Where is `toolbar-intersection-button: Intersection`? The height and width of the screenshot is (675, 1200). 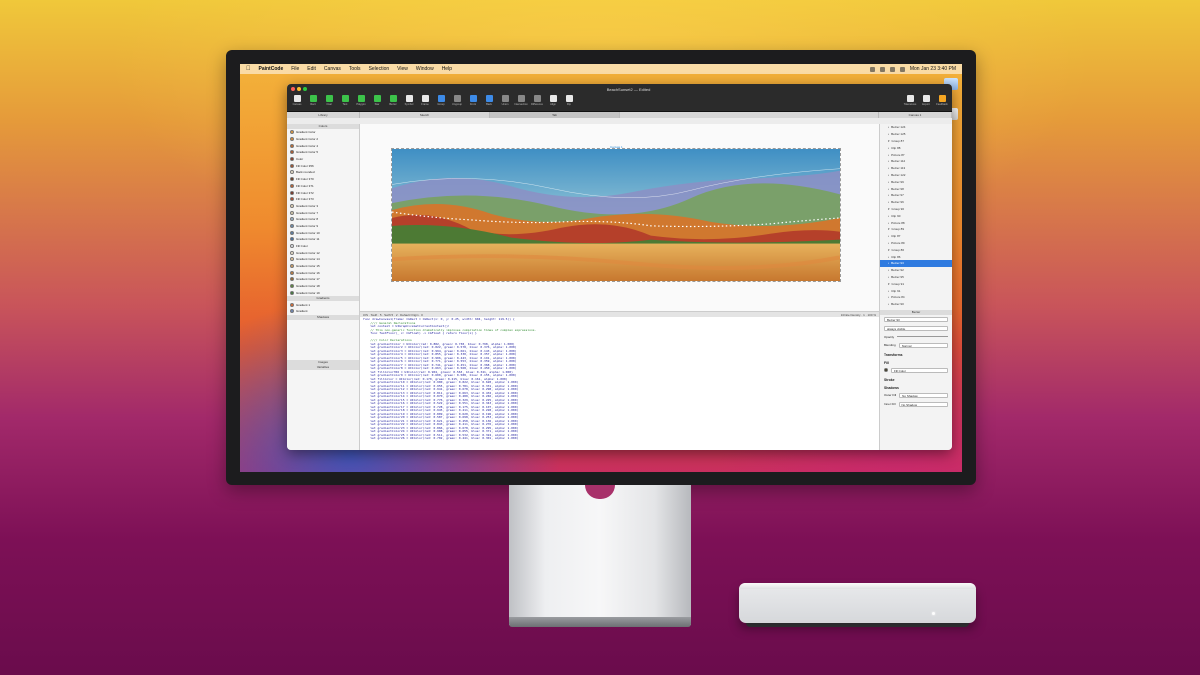
toolbar-intersection-button: Intersection is located at coordinates (521, 100).